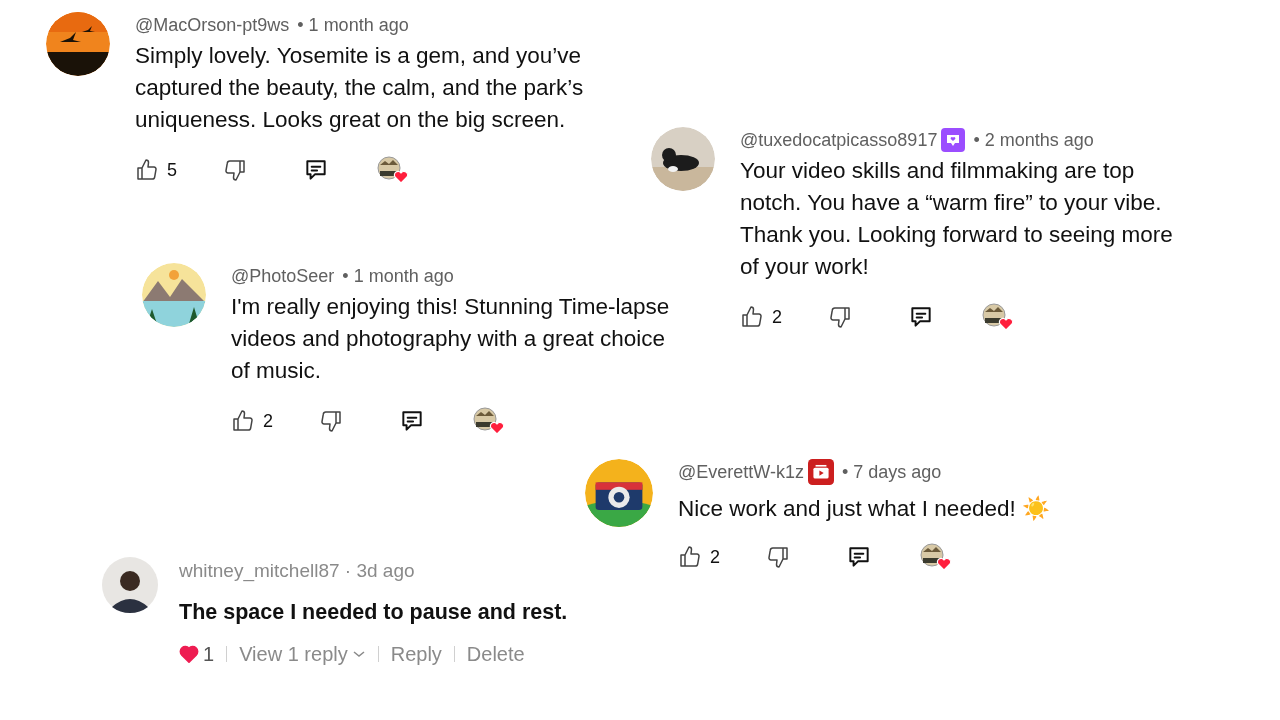  What do you see at coordinates (864, 508) in the screenshot?
I see `comment-text: Nice work and just what I needed! ☀` at bounding box center [864, 508].